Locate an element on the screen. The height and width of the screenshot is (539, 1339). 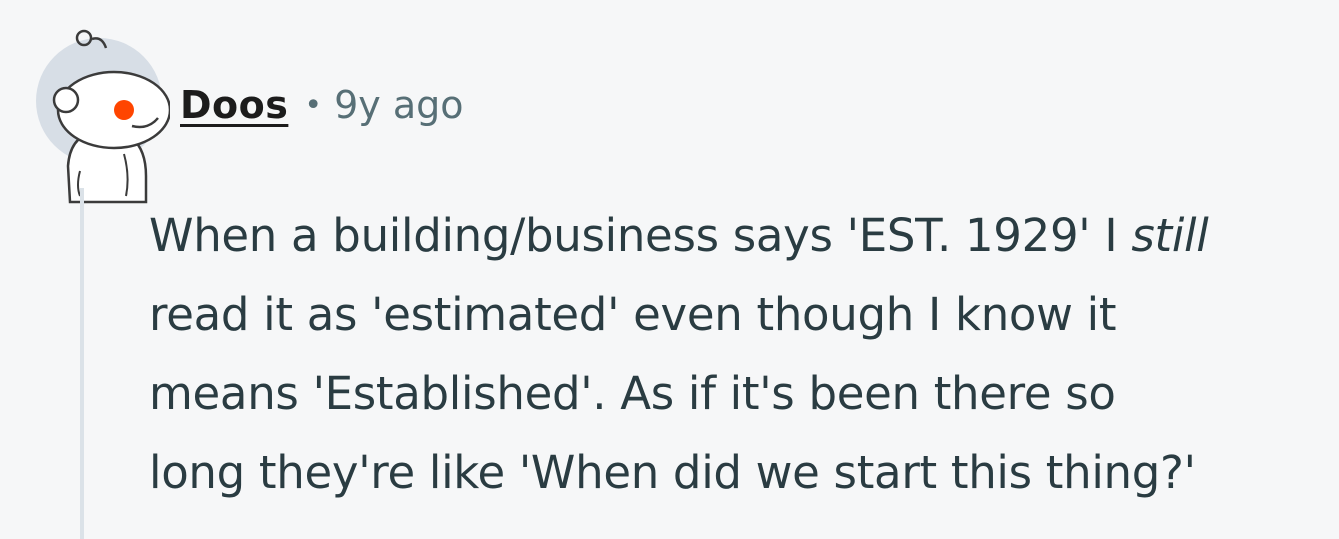
thread-line is located at coordinates (82, 363).